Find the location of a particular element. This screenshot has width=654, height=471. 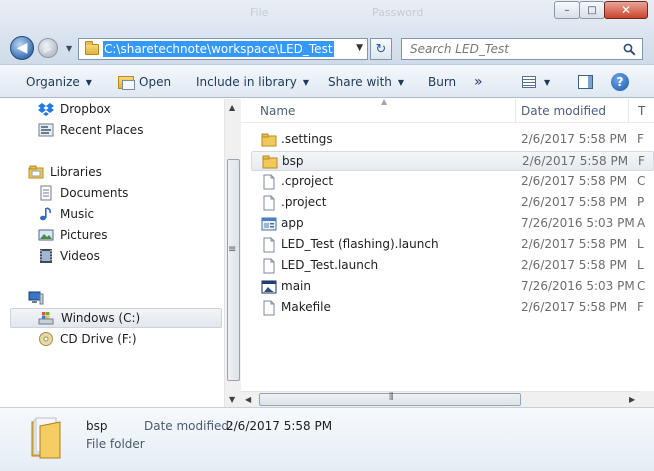

pictures-icon is located at coordinates (46, 235).